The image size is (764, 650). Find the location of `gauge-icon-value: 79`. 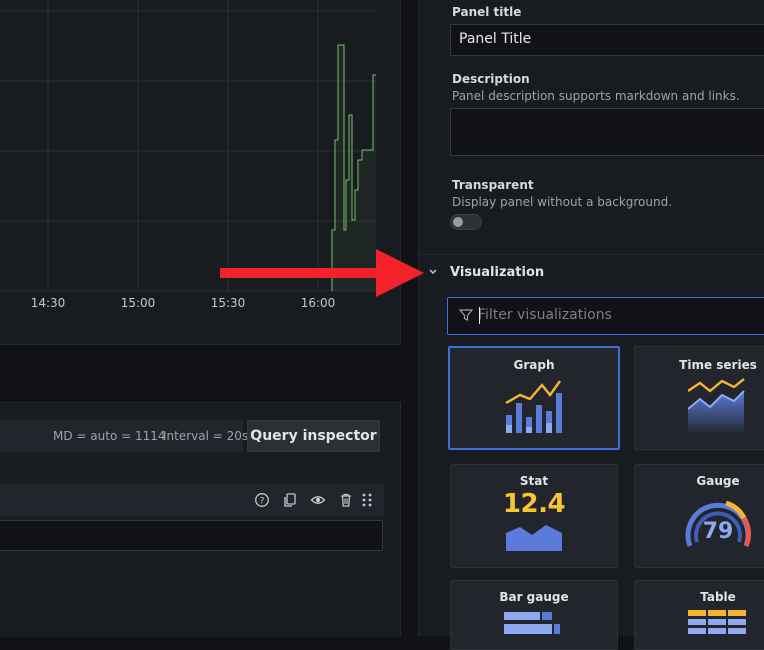

gauge-icon-value: 79 is located at coordinates (718, 531).